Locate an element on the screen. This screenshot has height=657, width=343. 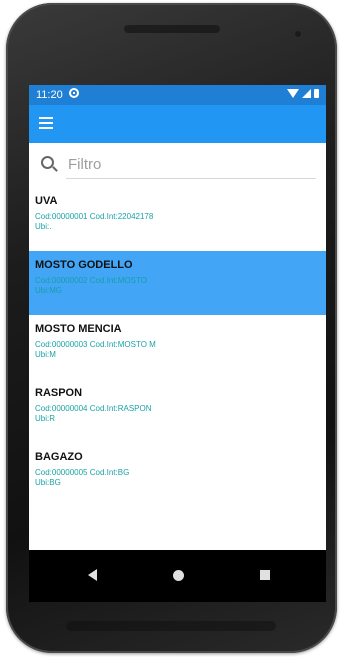
item-codes: Cod:00000001 Cod.Int:22042178 is located at coordinates (94, 216).